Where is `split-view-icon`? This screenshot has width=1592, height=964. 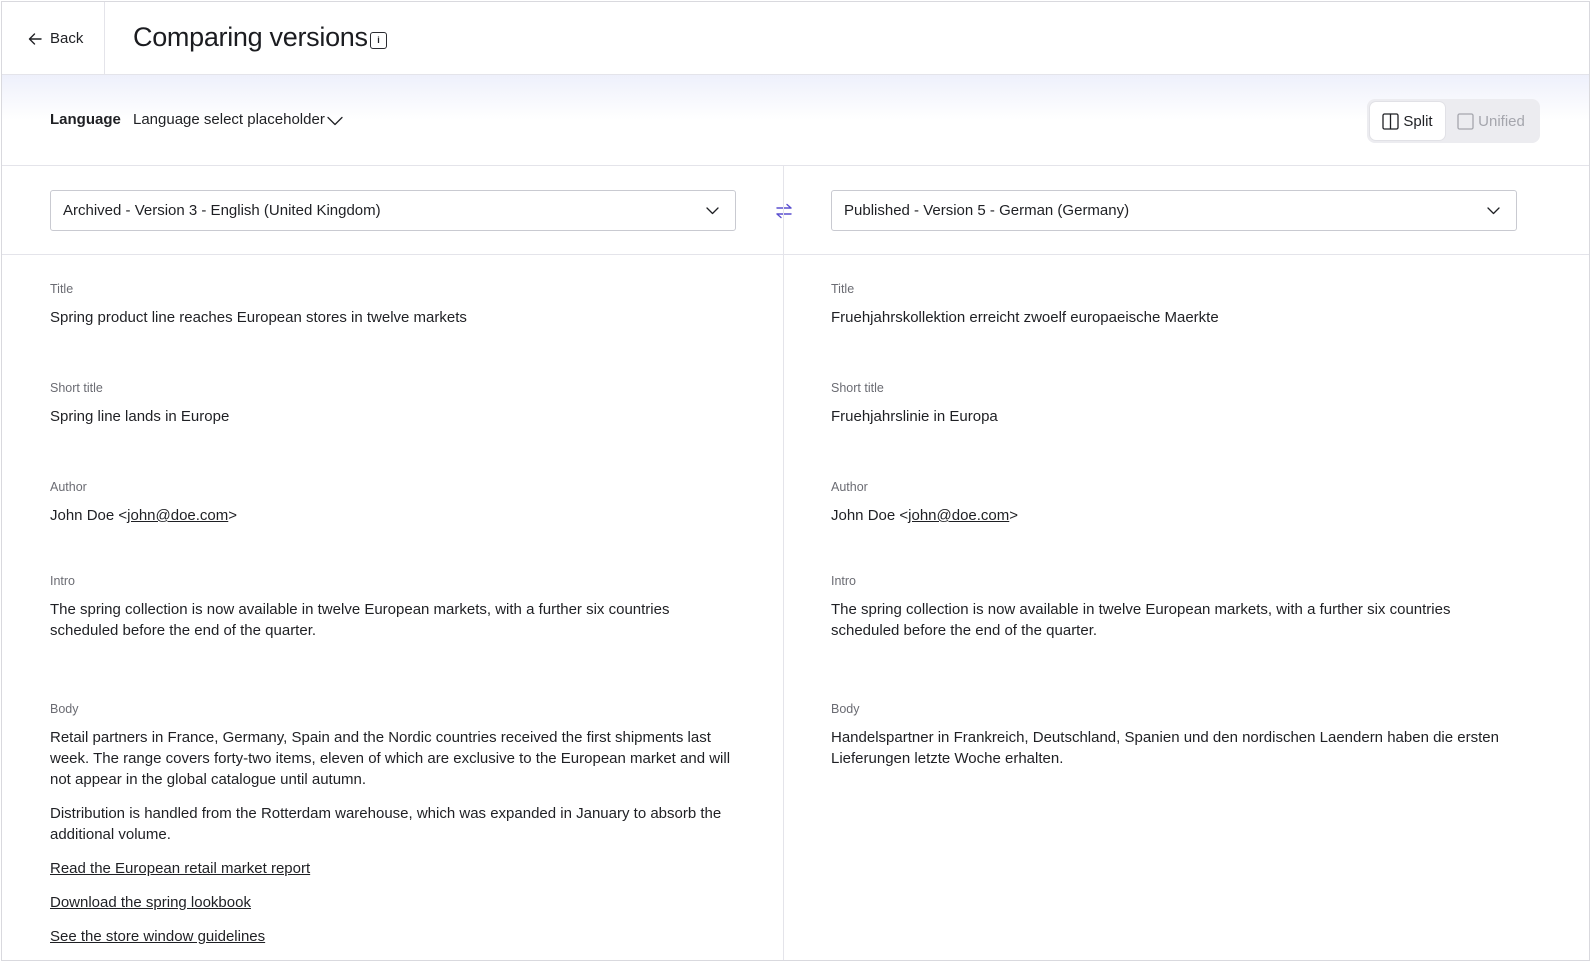 split-view-icon is located at coordinates (1391, 121).